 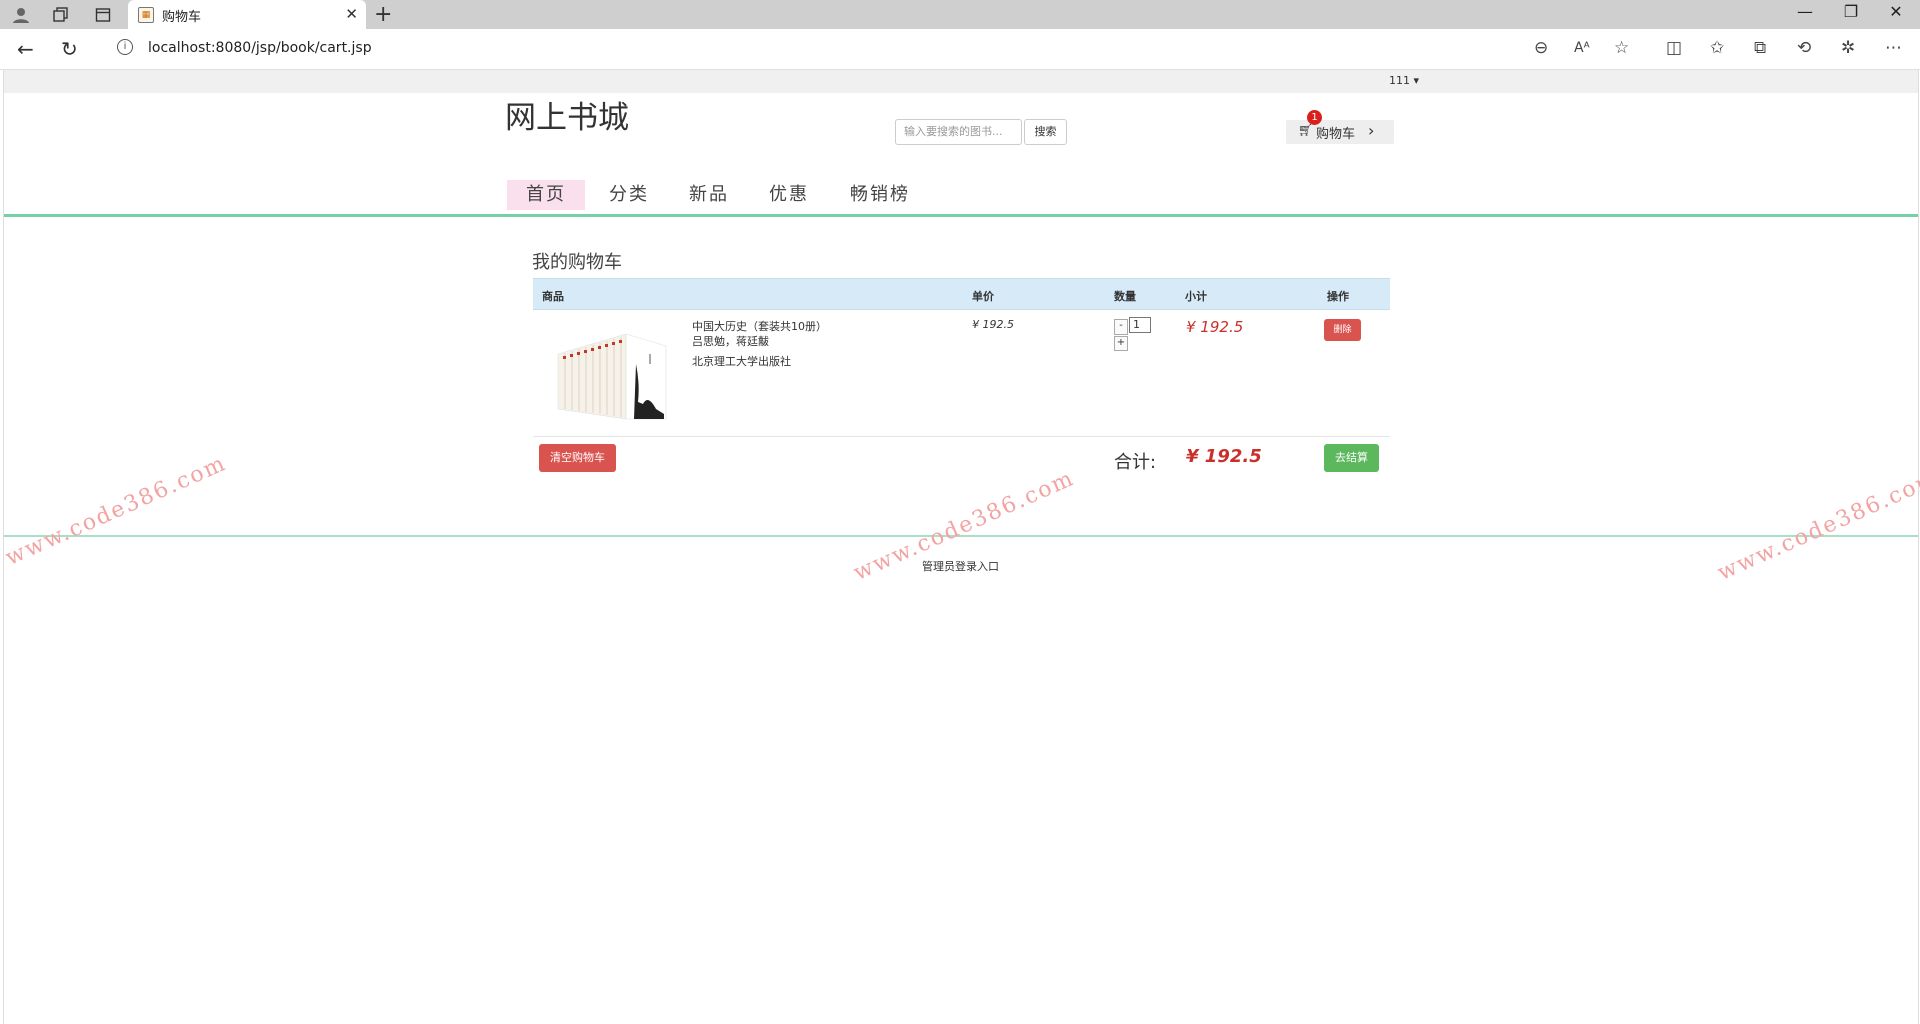 What do you see at coordinates (1196, 296) in the screenshot?
I see `col-subtotal: 小计` at bounding box center [1196, 296].